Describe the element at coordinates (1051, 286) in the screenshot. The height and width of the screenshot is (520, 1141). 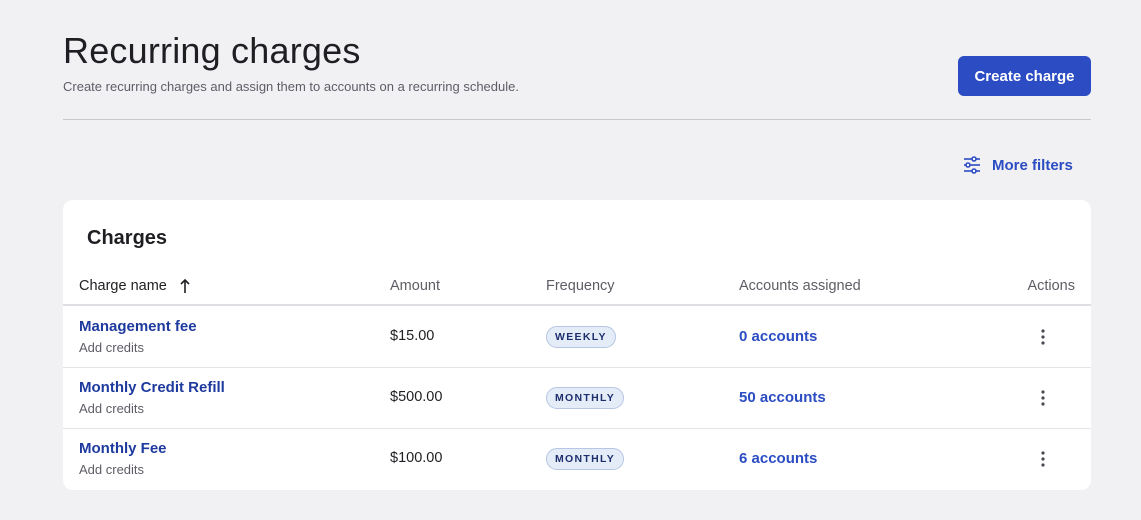
I see `actions-header: Actions` at that location.